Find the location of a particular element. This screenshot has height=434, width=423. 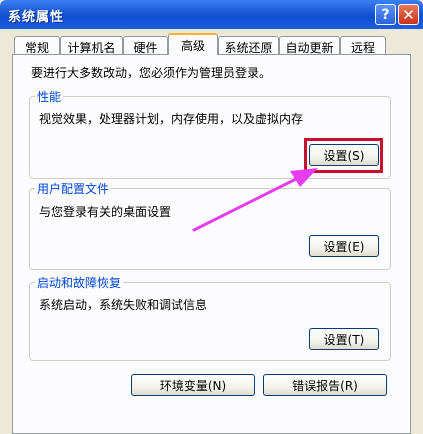

annotation-arrow-icon is located at coordinates (255, 200).